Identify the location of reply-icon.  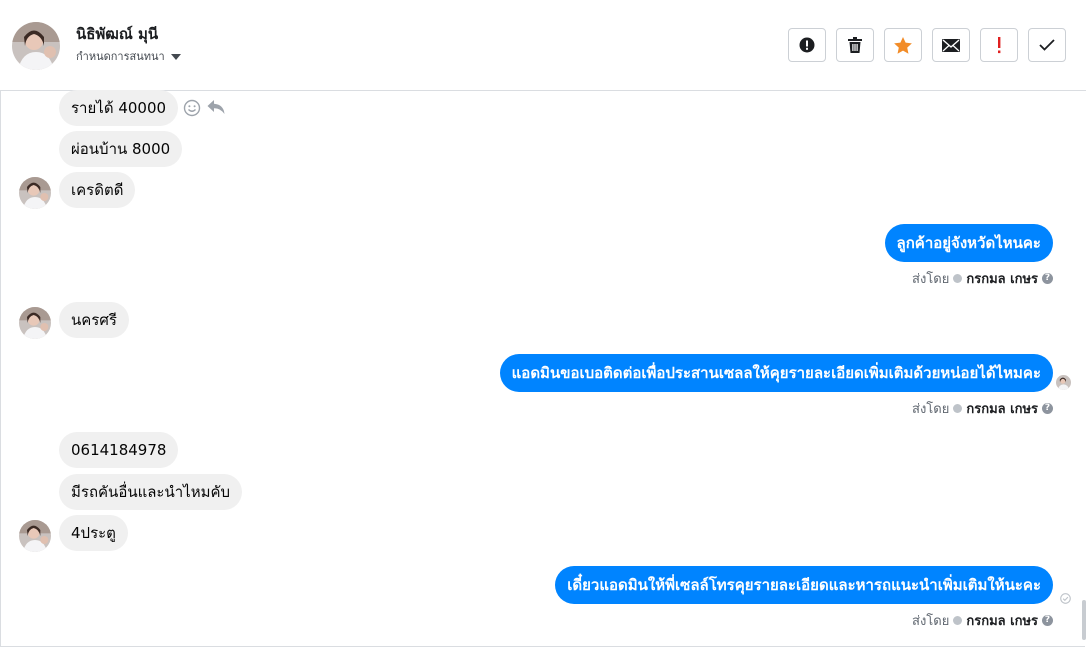
(216, 109).